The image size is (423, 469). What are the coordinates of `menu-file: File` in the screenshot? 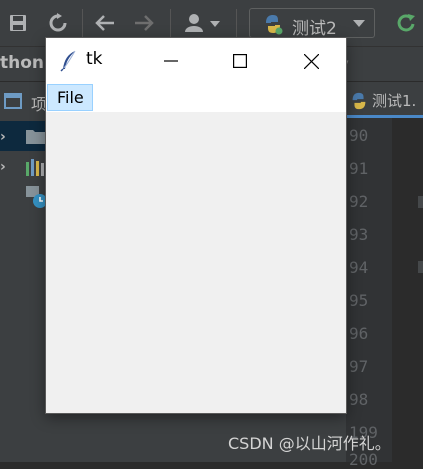 It's located at (70, 97).